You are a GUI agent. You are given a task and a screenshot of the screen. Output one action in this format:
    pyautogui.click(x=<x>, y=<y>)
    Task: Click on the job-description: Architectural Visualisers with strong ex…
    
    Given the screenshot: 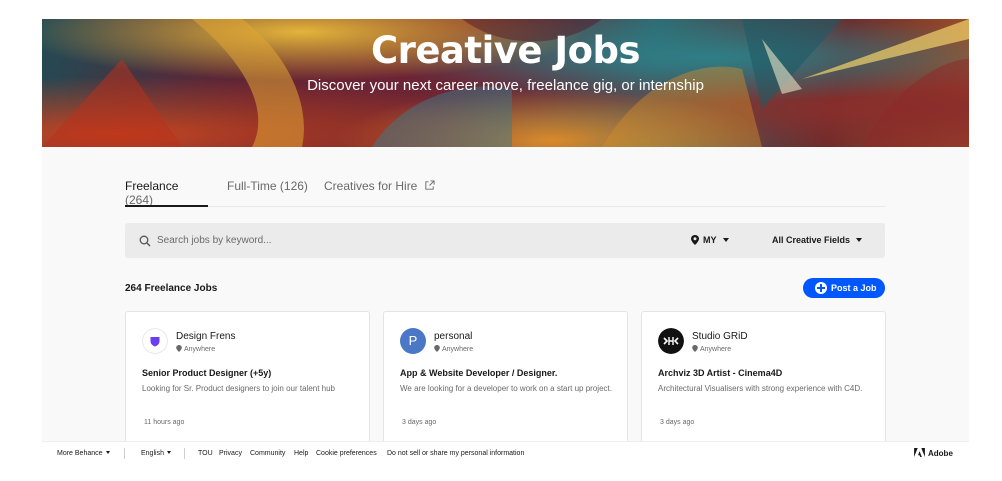 What is the action you would take?
    pyautogui.click(x=760, y=388)
    